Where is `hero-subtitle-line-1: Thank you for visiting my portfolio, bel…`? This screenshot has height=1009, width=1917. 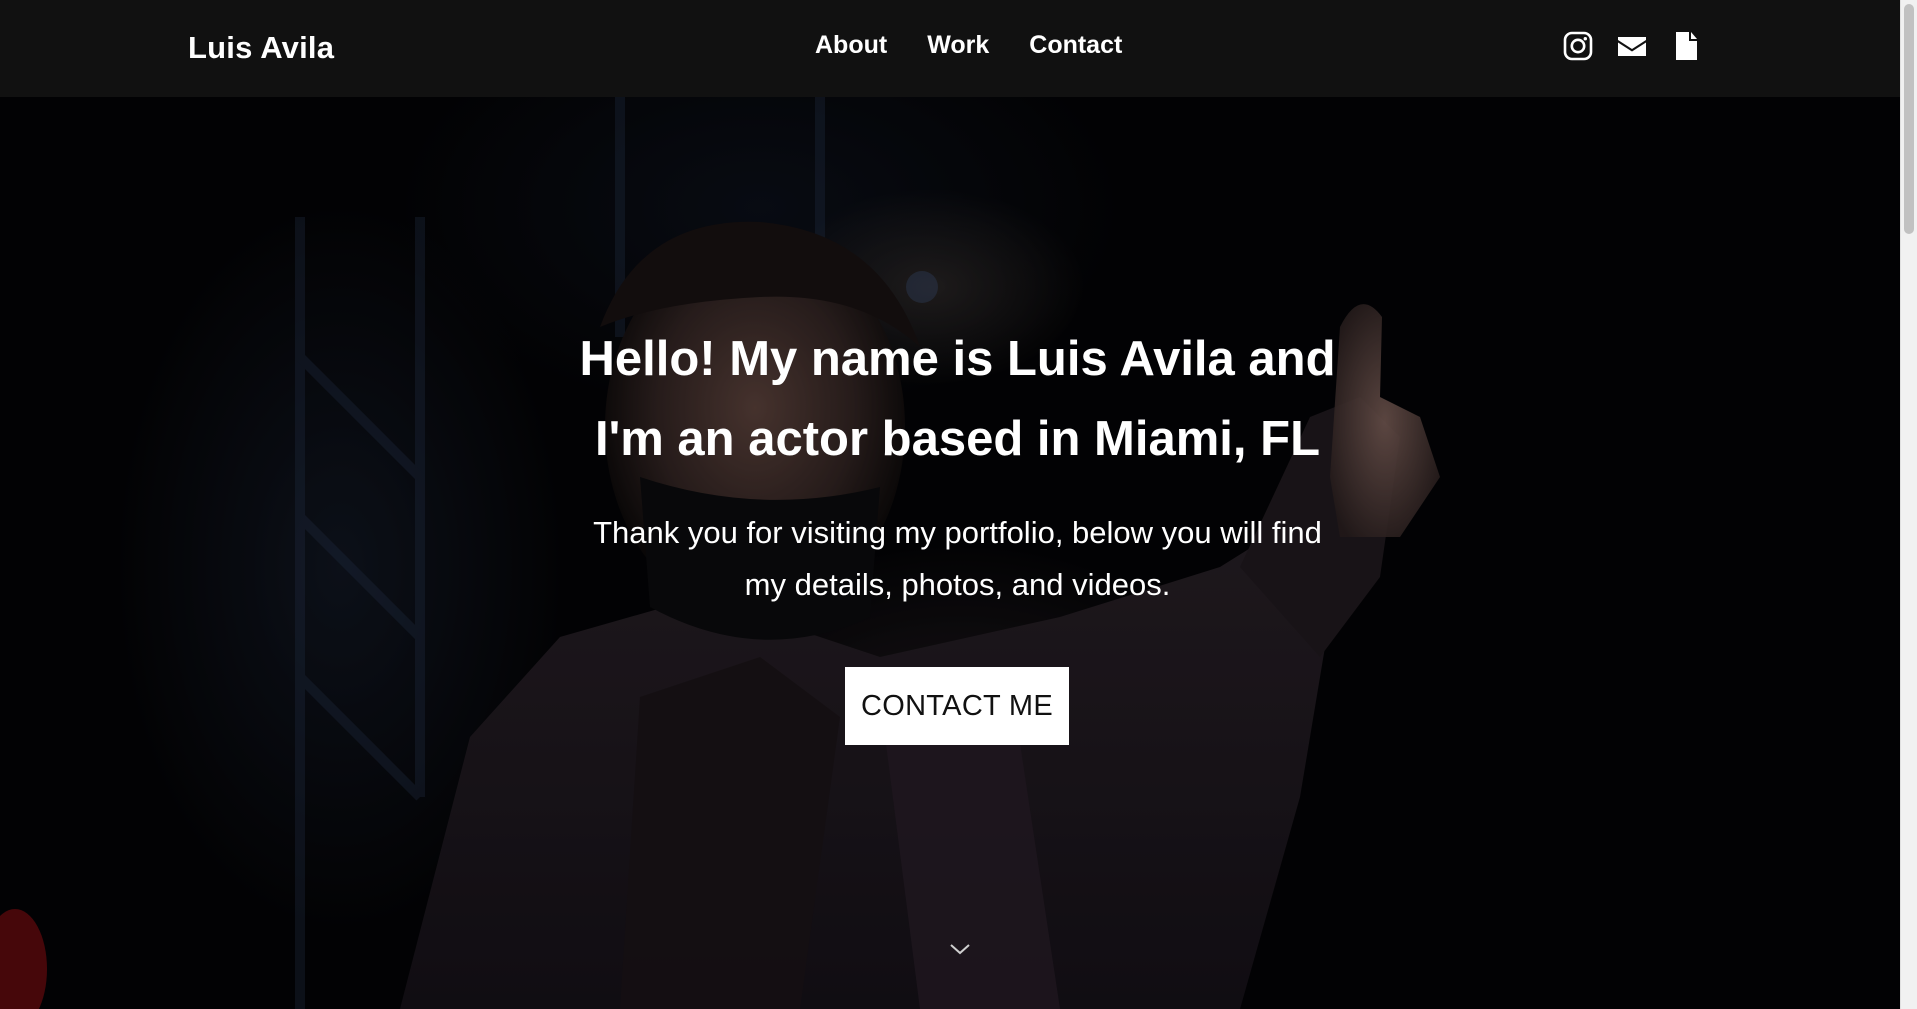
hero-subtitle-line-1: Thank you for visiting my portfolio, bel… is located at coordinates (957, 532).